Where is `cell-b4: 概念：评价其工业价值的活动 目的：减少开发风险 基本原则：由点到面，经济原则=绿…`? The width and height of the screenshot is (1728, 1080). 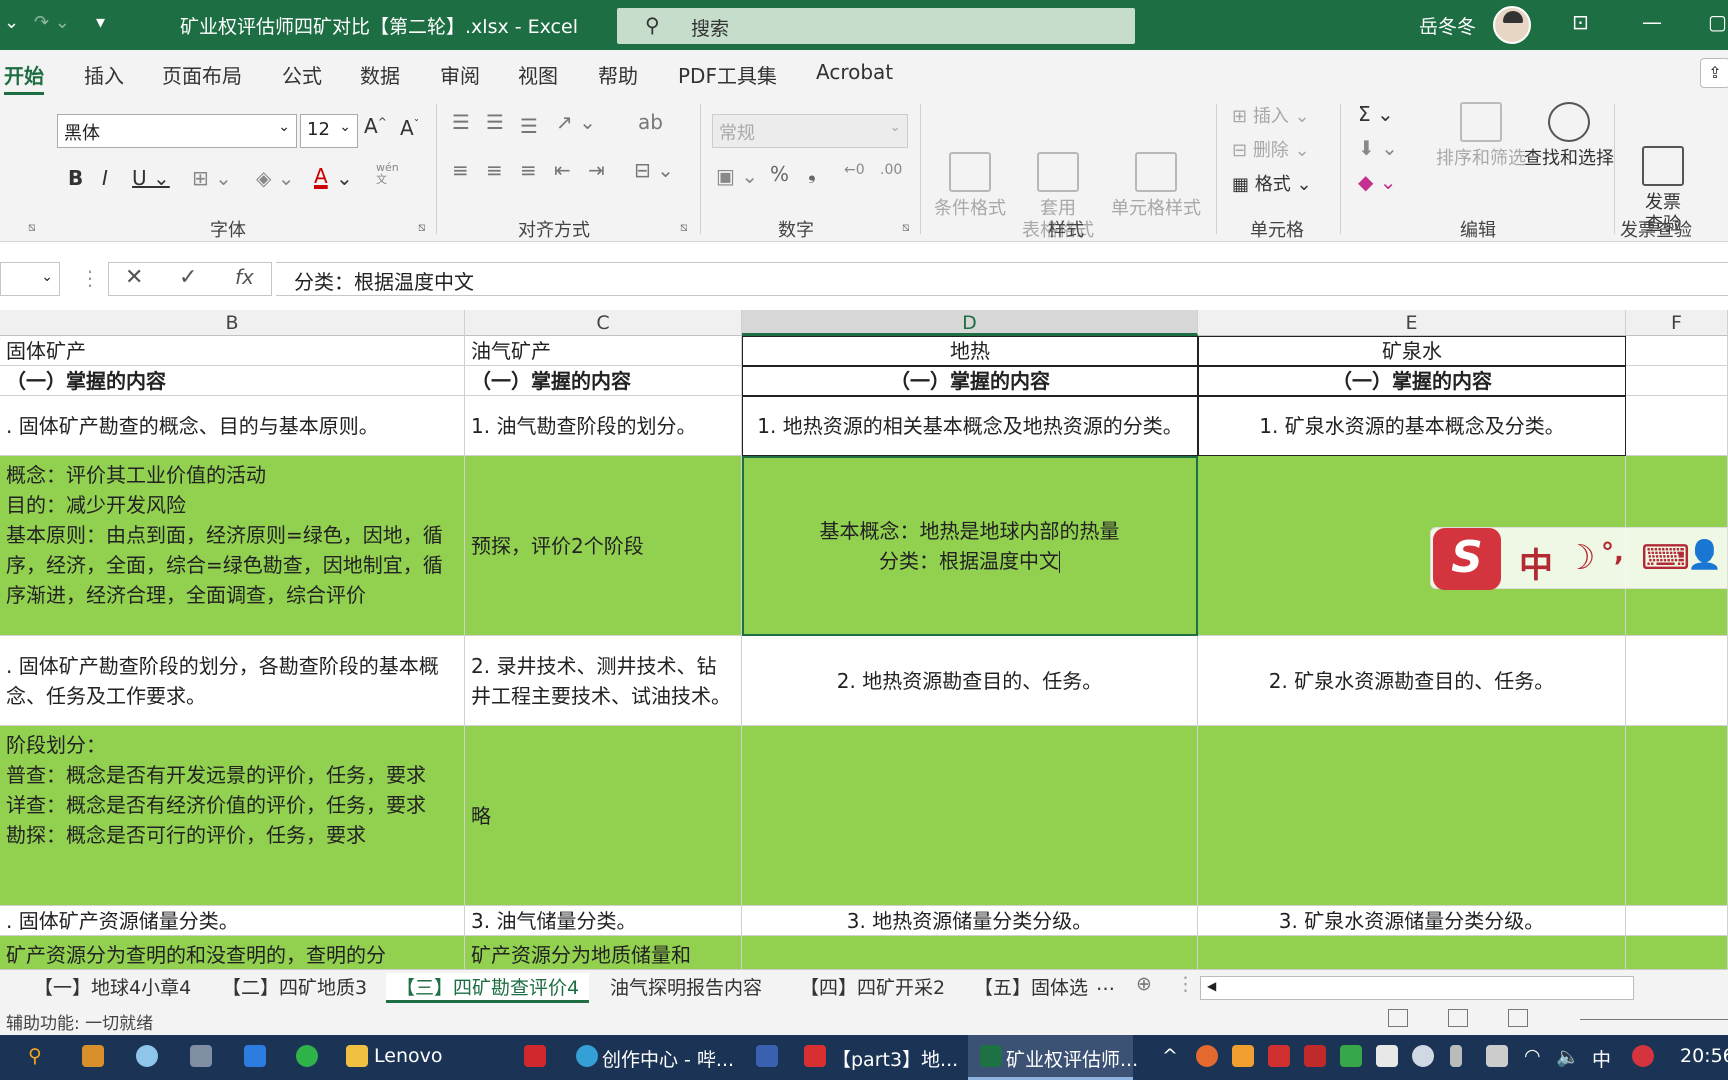 cell-b4: 概念：评价其工业价值的活动 目的：减少开发风险 基本原则：由点到面，经济原则=绿… is located at coordinates (232, 546).